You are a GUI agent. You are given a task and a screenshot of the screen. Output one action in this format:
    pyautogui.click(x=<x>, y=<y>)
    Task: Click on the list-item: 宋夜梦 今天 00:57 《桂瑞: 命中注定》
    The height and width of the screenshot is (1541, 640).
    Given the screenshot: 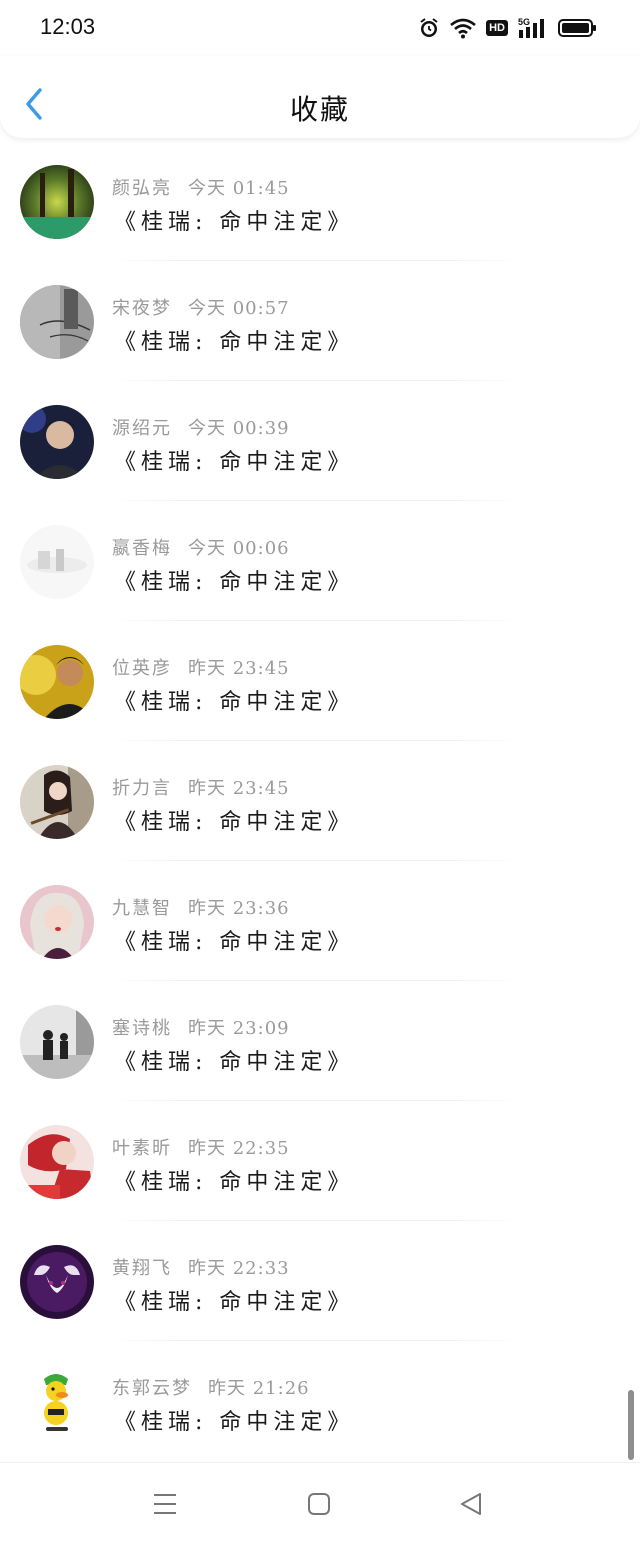 What is the action you would take?
    pyautogui.click(x=320, y=320)
    